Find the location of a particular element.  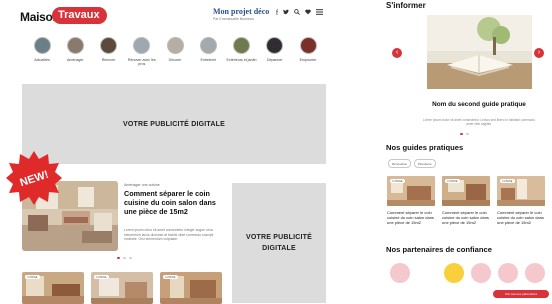

sidebar-title: S'informer is located at coordinates (406, 5).